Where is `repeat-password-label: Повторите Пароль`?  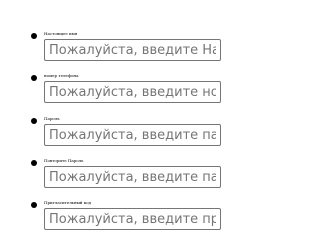
repeat-password-label: Повторите Пароль is located at coordinates (64, 160).